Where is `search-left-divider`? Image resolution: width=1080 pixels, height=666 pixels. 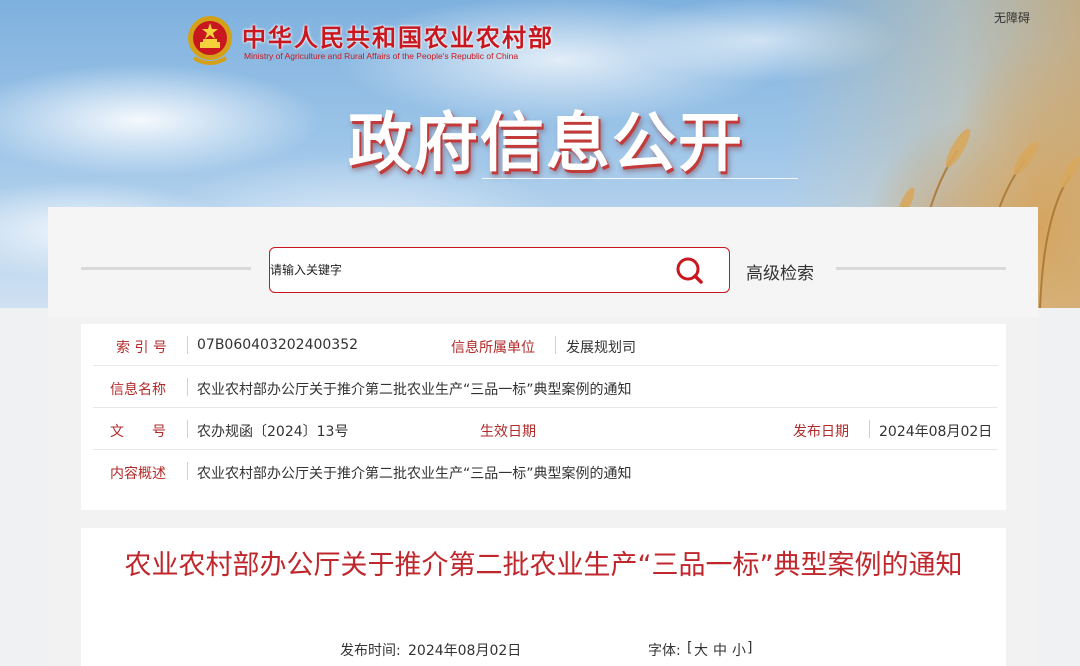 search-left-divider is located at coordinates (166, 268).